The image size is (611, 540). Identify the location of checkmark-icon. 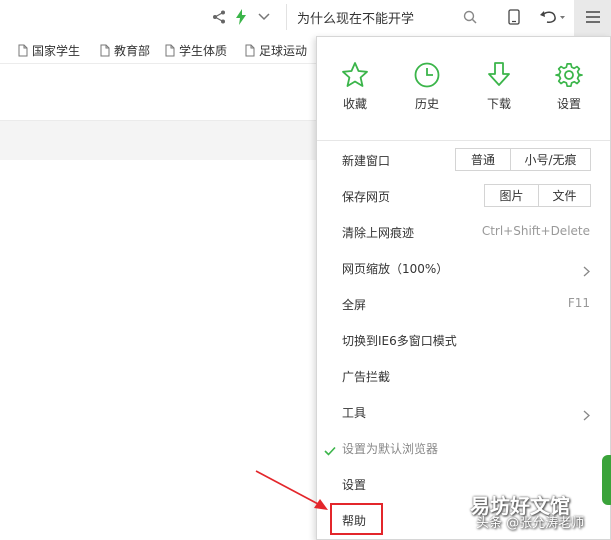
(330, 450).